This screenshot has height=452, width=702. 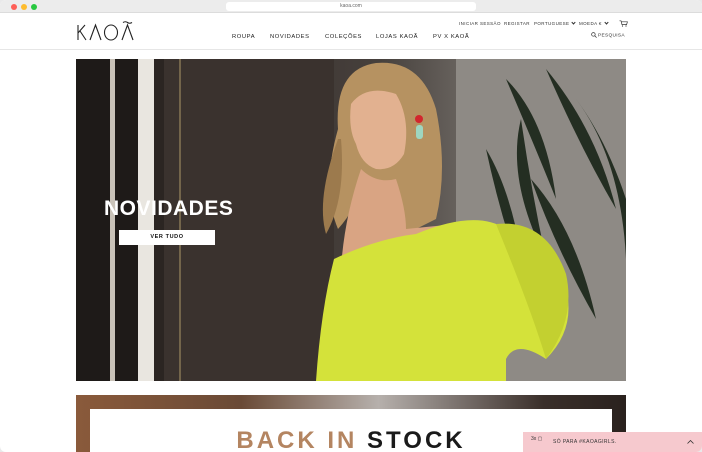 I want to click on nav-item-lojas-kaoa: LOJAS KAOÃ, so click(x=397, y=37).